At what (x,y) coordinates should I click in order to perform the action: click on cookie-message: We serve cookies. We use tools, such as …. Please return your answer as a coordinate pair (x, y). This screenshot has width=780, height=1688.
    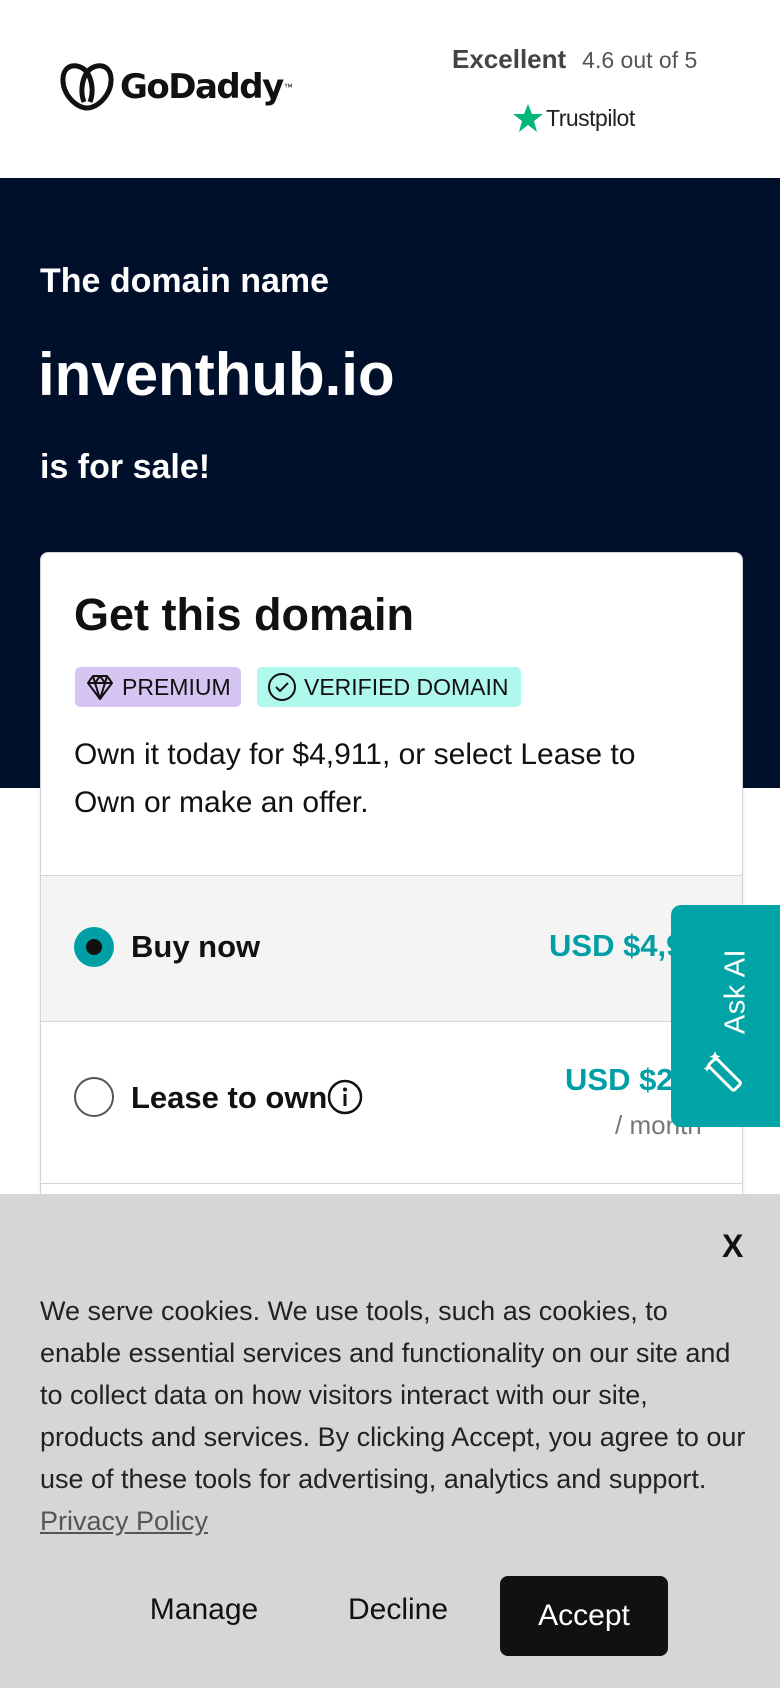
    Looking at the image, I should click on (393, 1395).